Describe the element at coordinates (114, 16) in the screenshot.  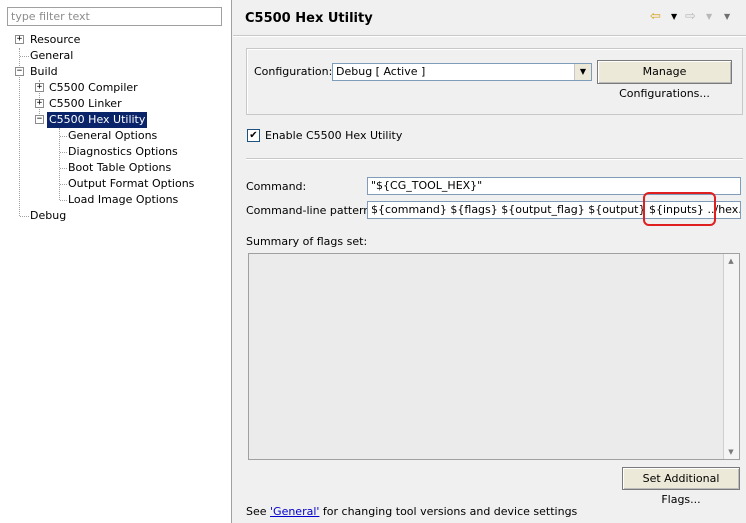
I see `filter-input` at that location.